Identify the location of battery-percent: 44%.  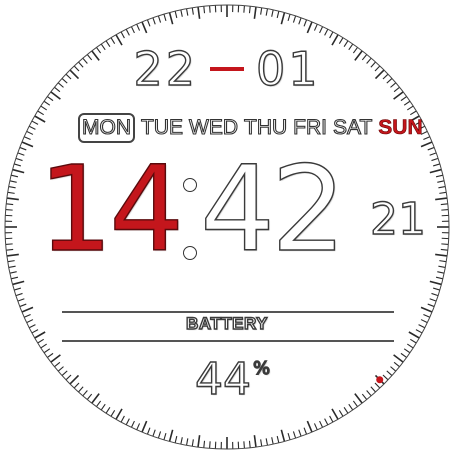
(232, 379).